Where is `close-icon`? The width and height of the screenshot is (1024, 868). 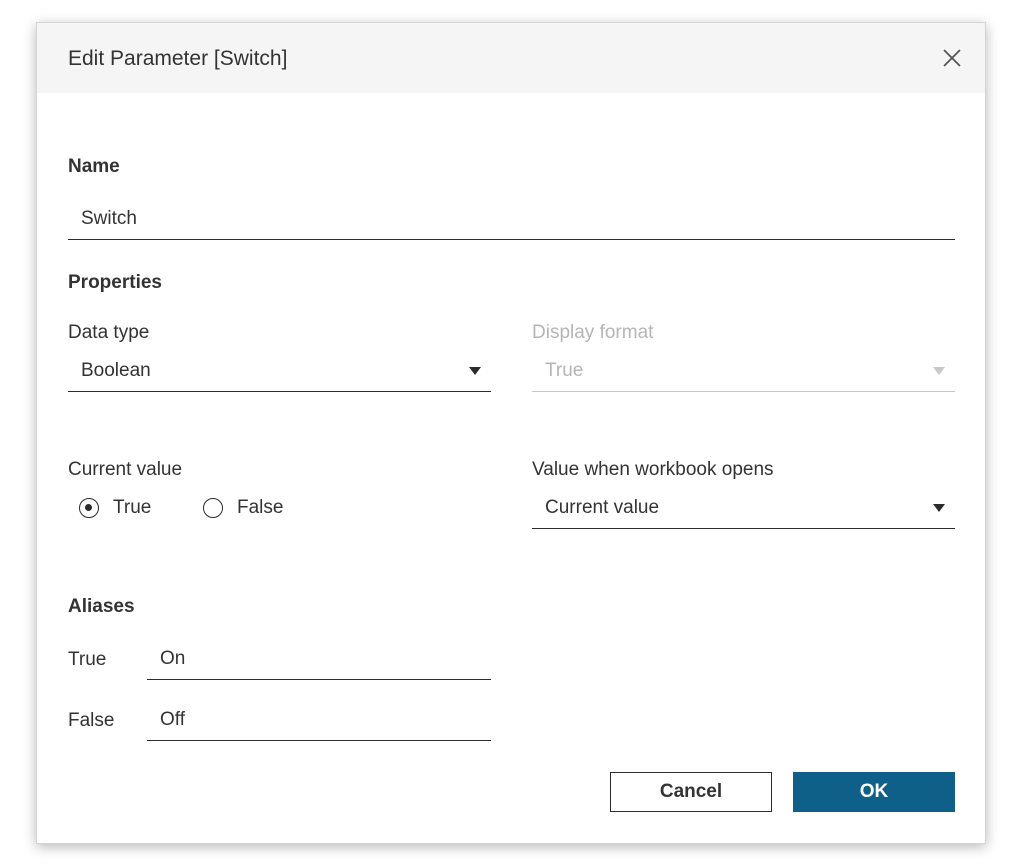 close-icon is located at coordinates (952, 58).